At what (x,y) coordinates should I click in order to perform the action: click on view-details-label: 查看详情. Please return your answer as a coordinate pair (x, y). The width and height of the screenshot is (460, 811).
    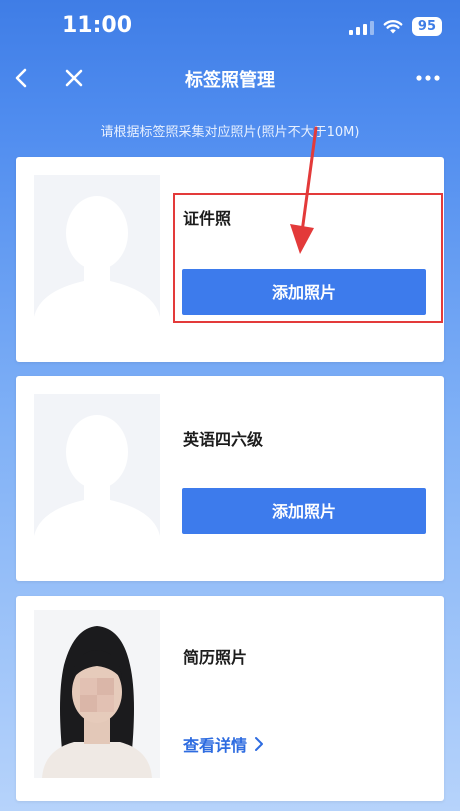
    Looking at the image, I should click on (215, 745).